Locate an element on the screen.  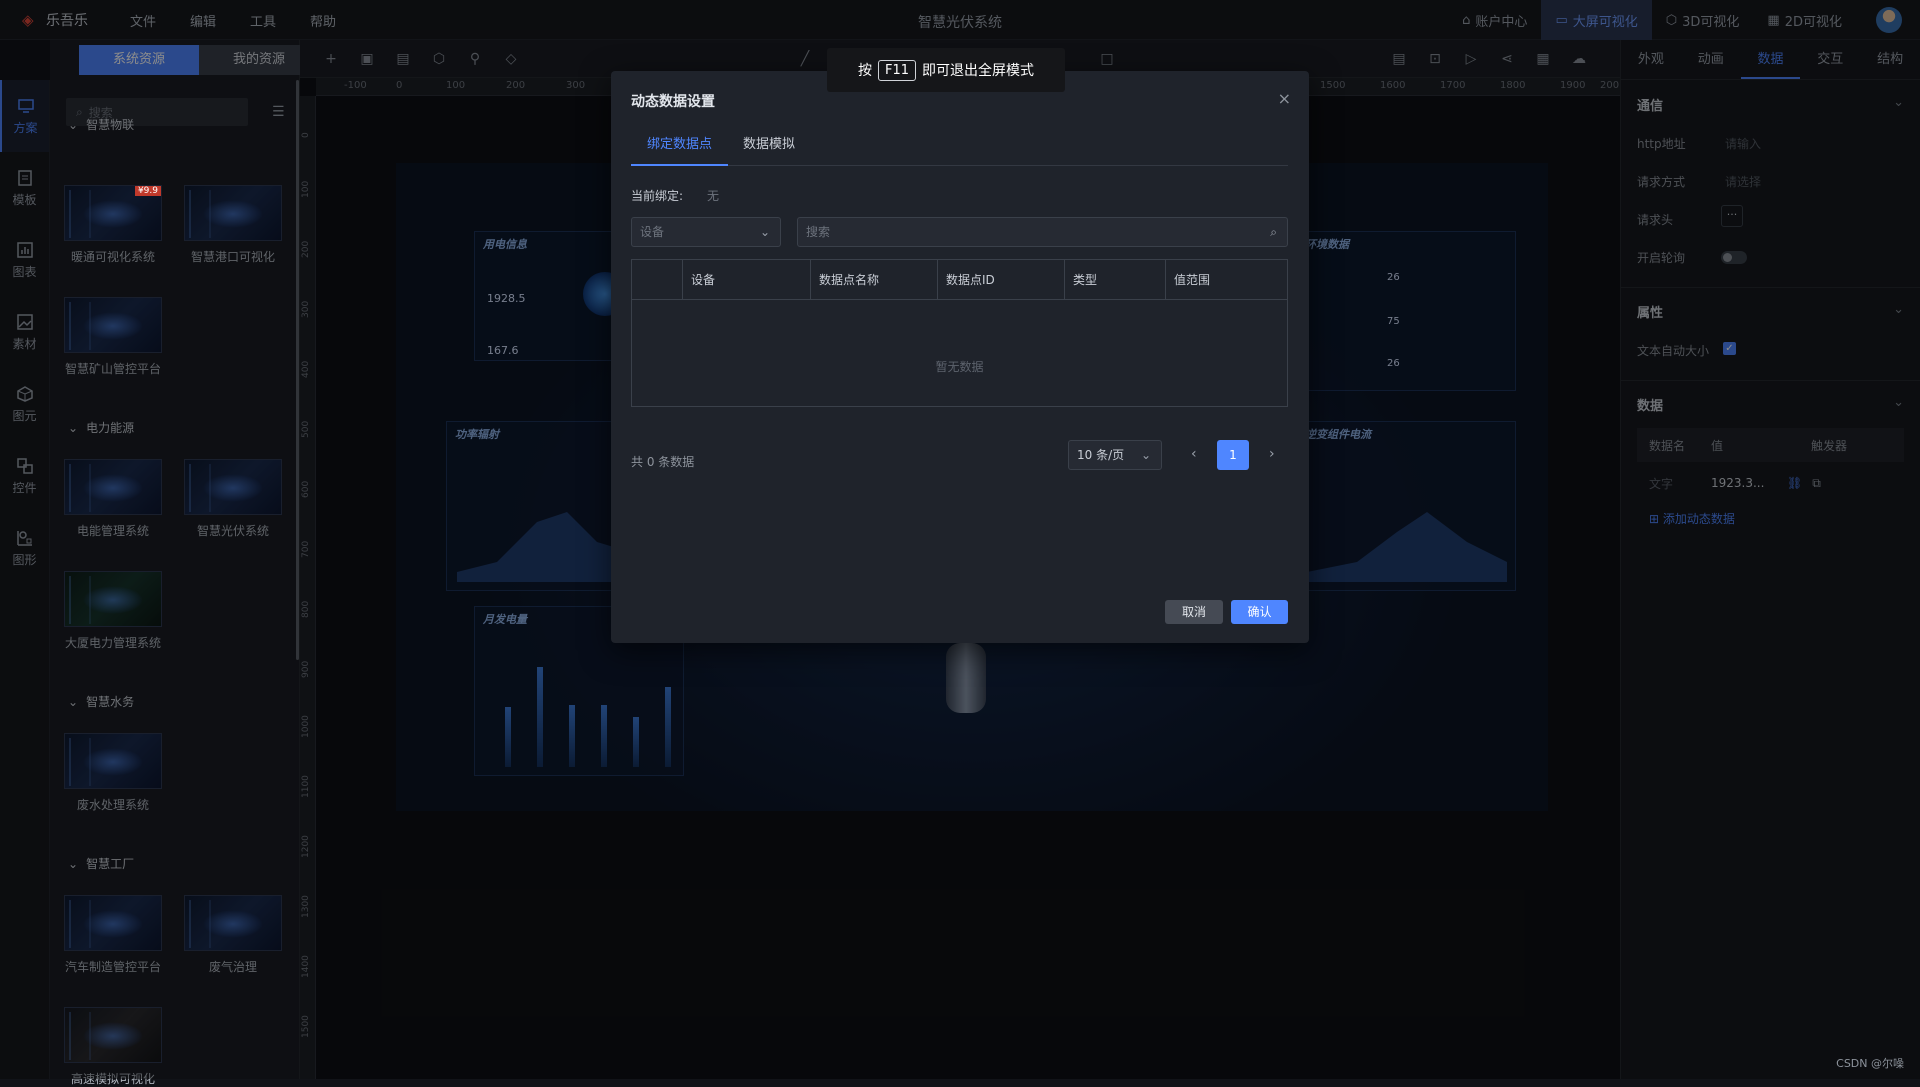
current-binding-label: 当前绑定: is located at coordinates (657, 195).